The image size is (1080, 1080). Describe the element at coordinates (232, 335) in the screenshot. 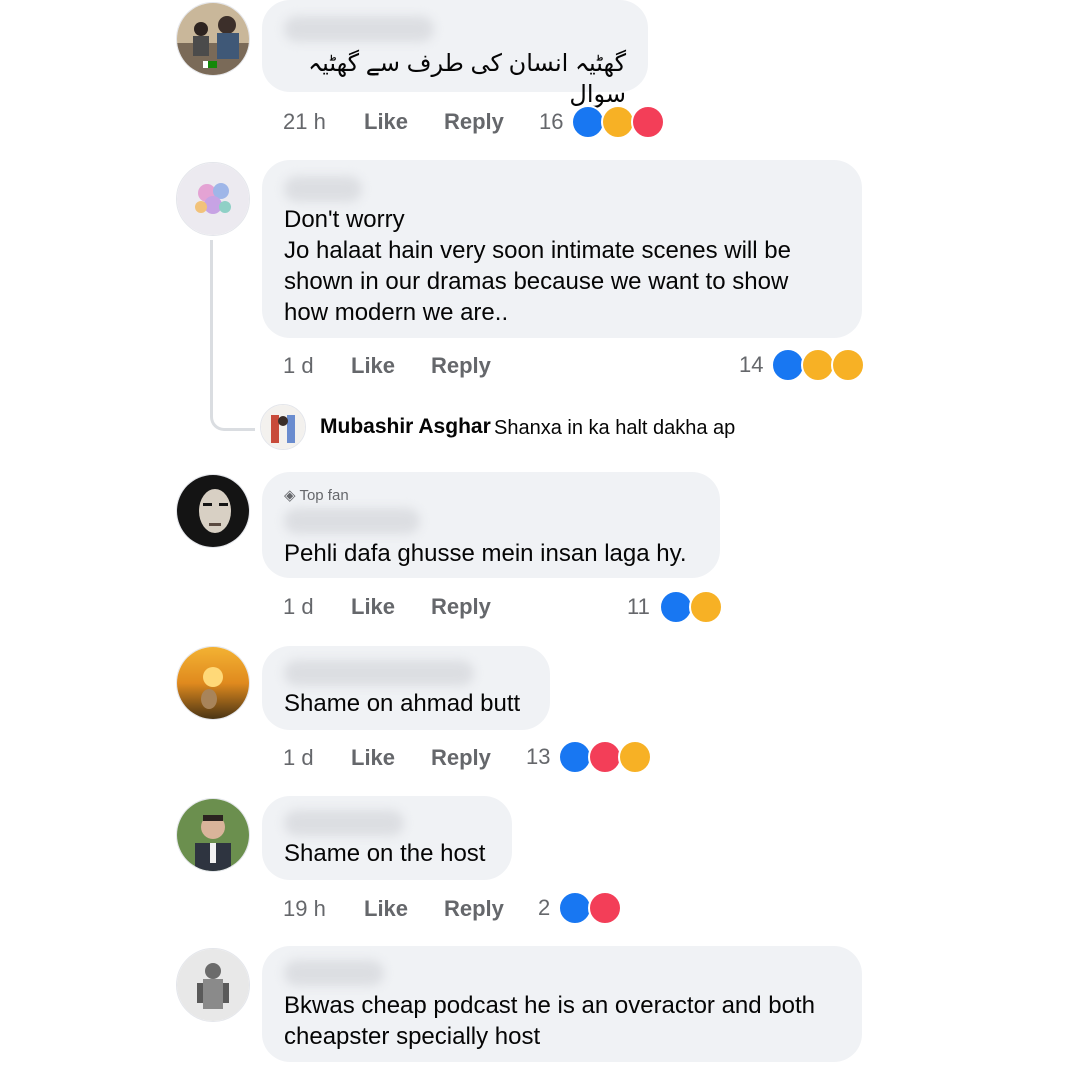

I see `thread-line` at that location.